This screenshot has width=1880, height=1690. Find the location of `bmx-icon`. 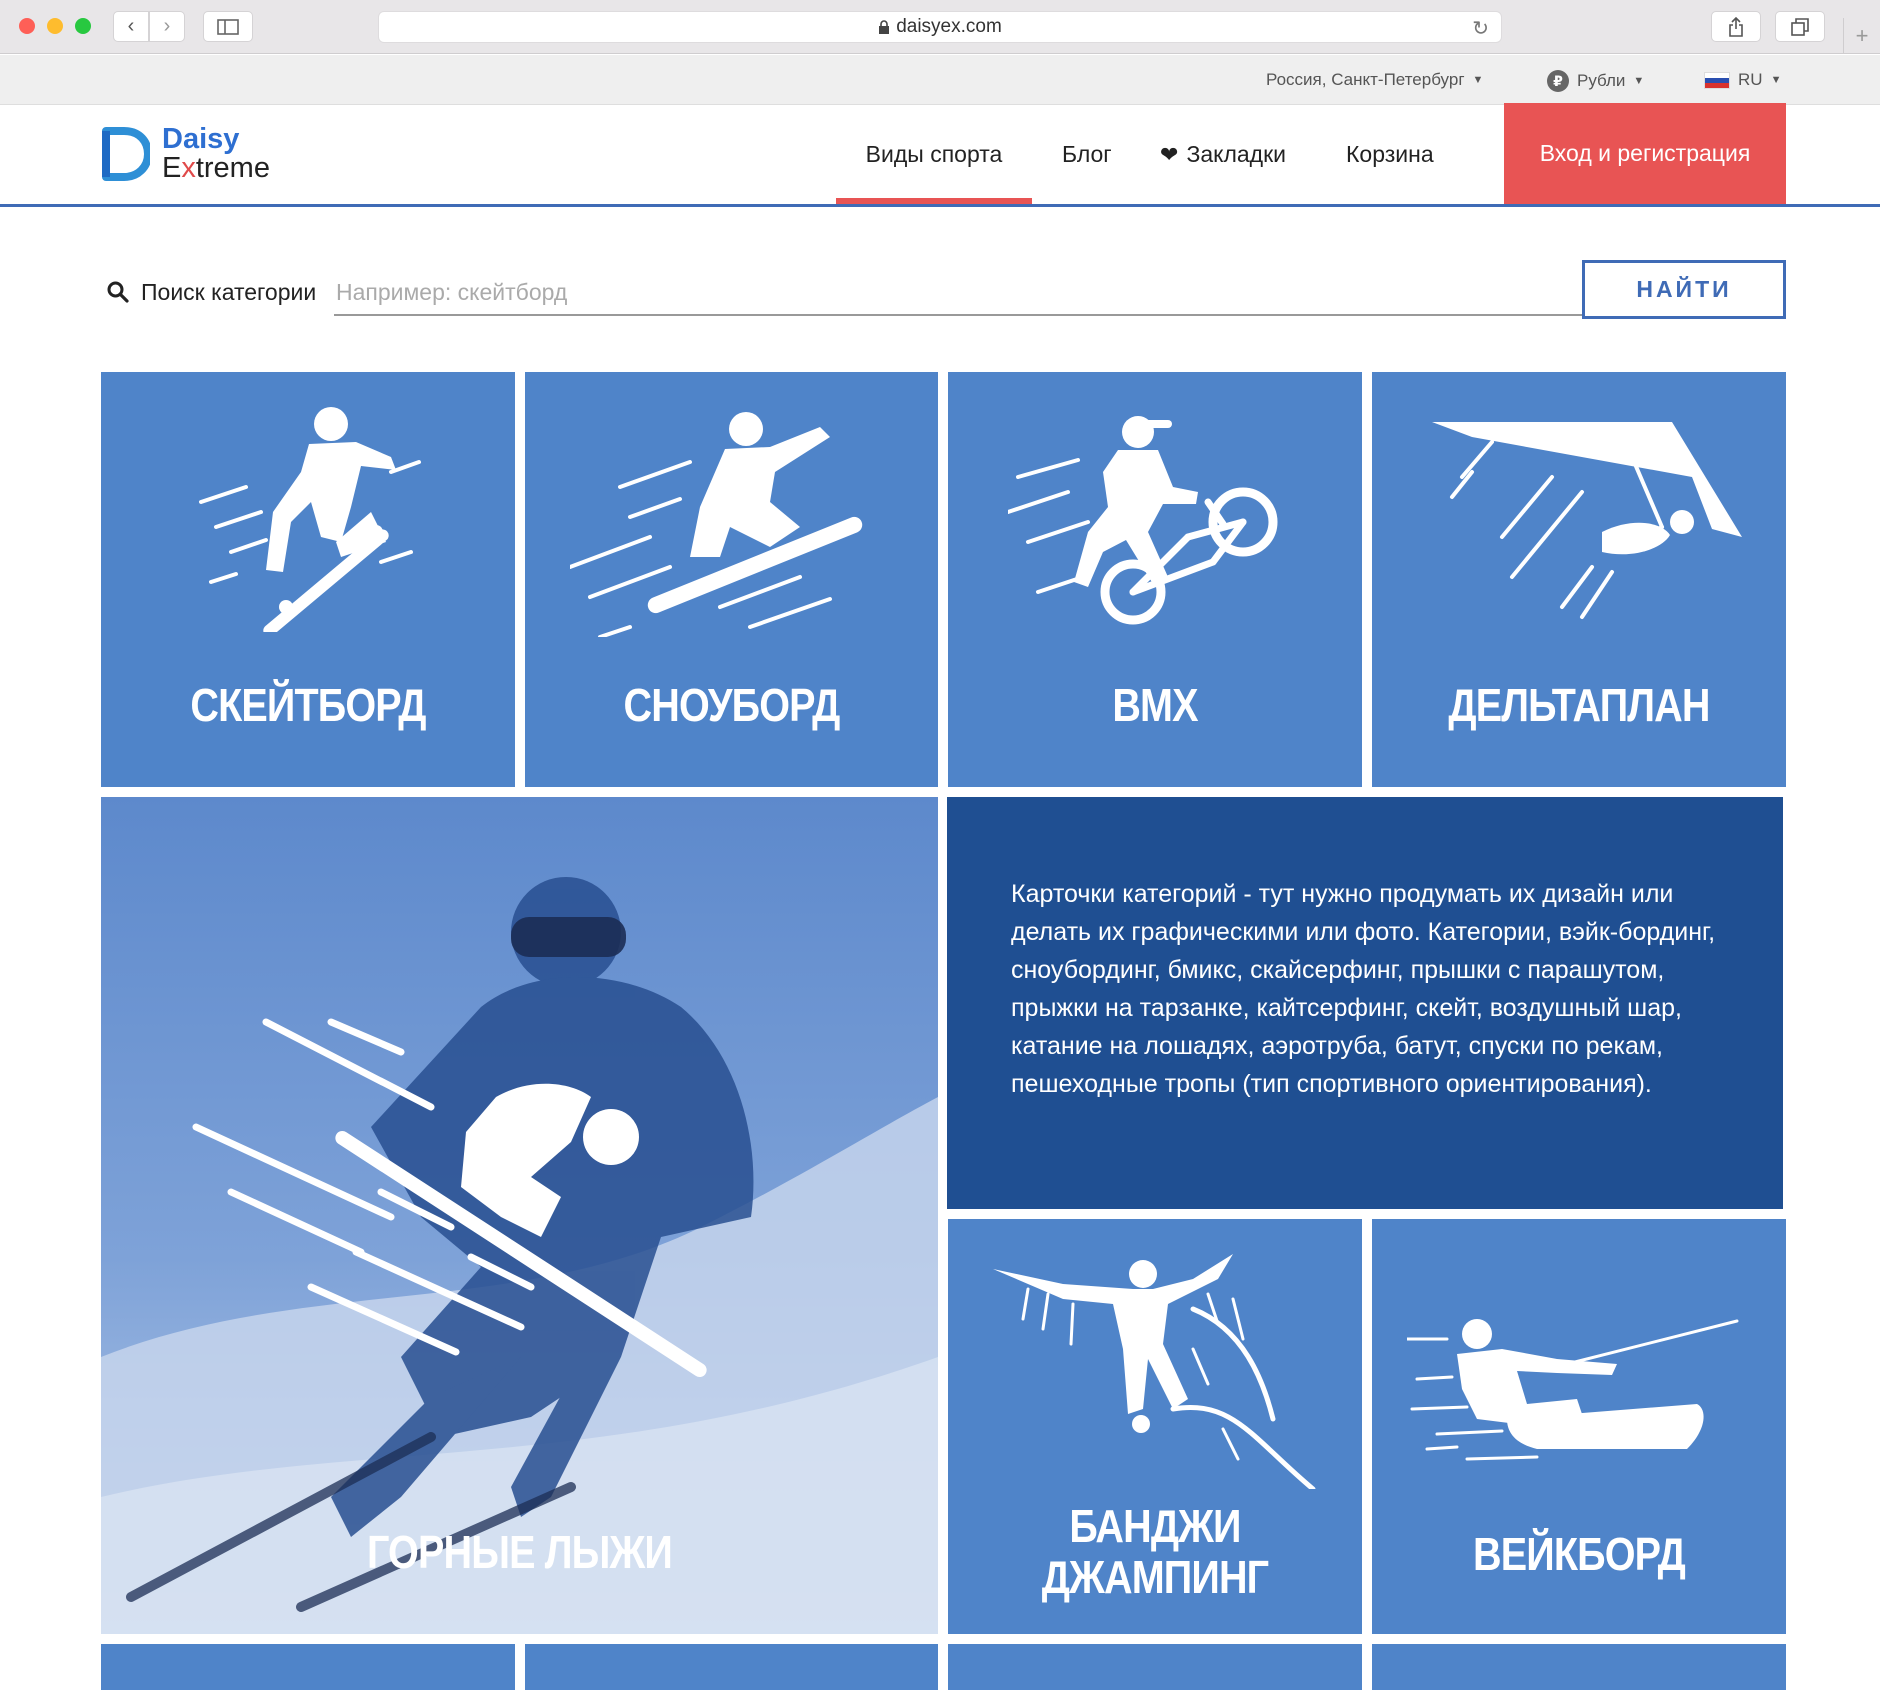

bmx-icon is located at coordinates (1143, 520).